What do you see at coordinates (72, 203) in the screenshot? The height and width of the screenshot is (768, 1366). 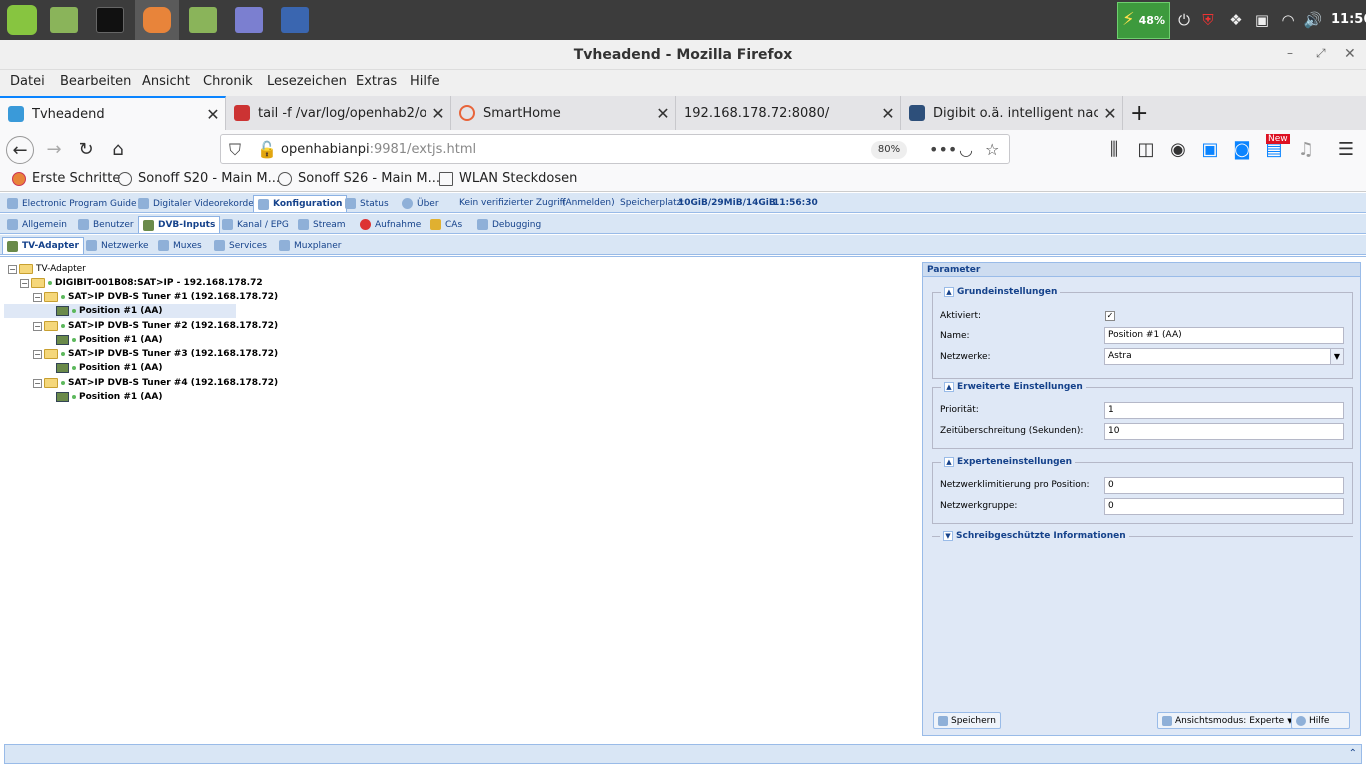 I see `tab-epg: Electronic Program Guide` at bounding box center [72, 203].